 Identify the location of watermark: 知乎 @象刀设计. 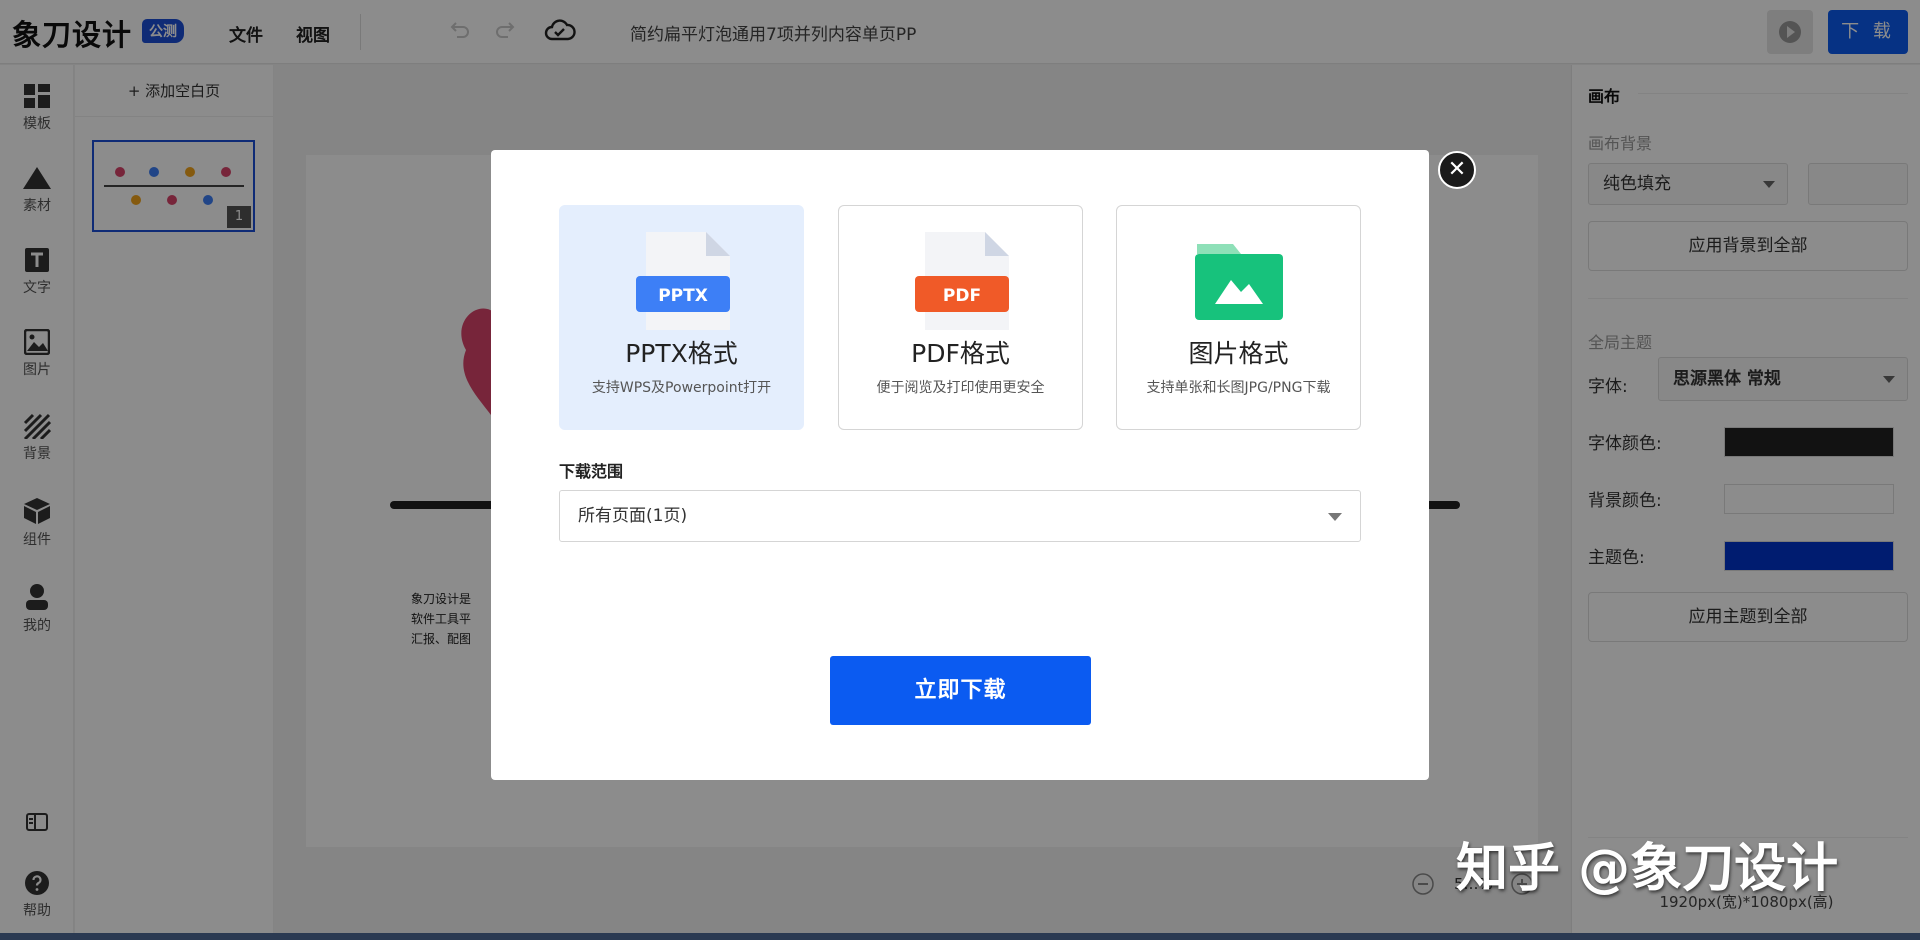
(1647, 869).